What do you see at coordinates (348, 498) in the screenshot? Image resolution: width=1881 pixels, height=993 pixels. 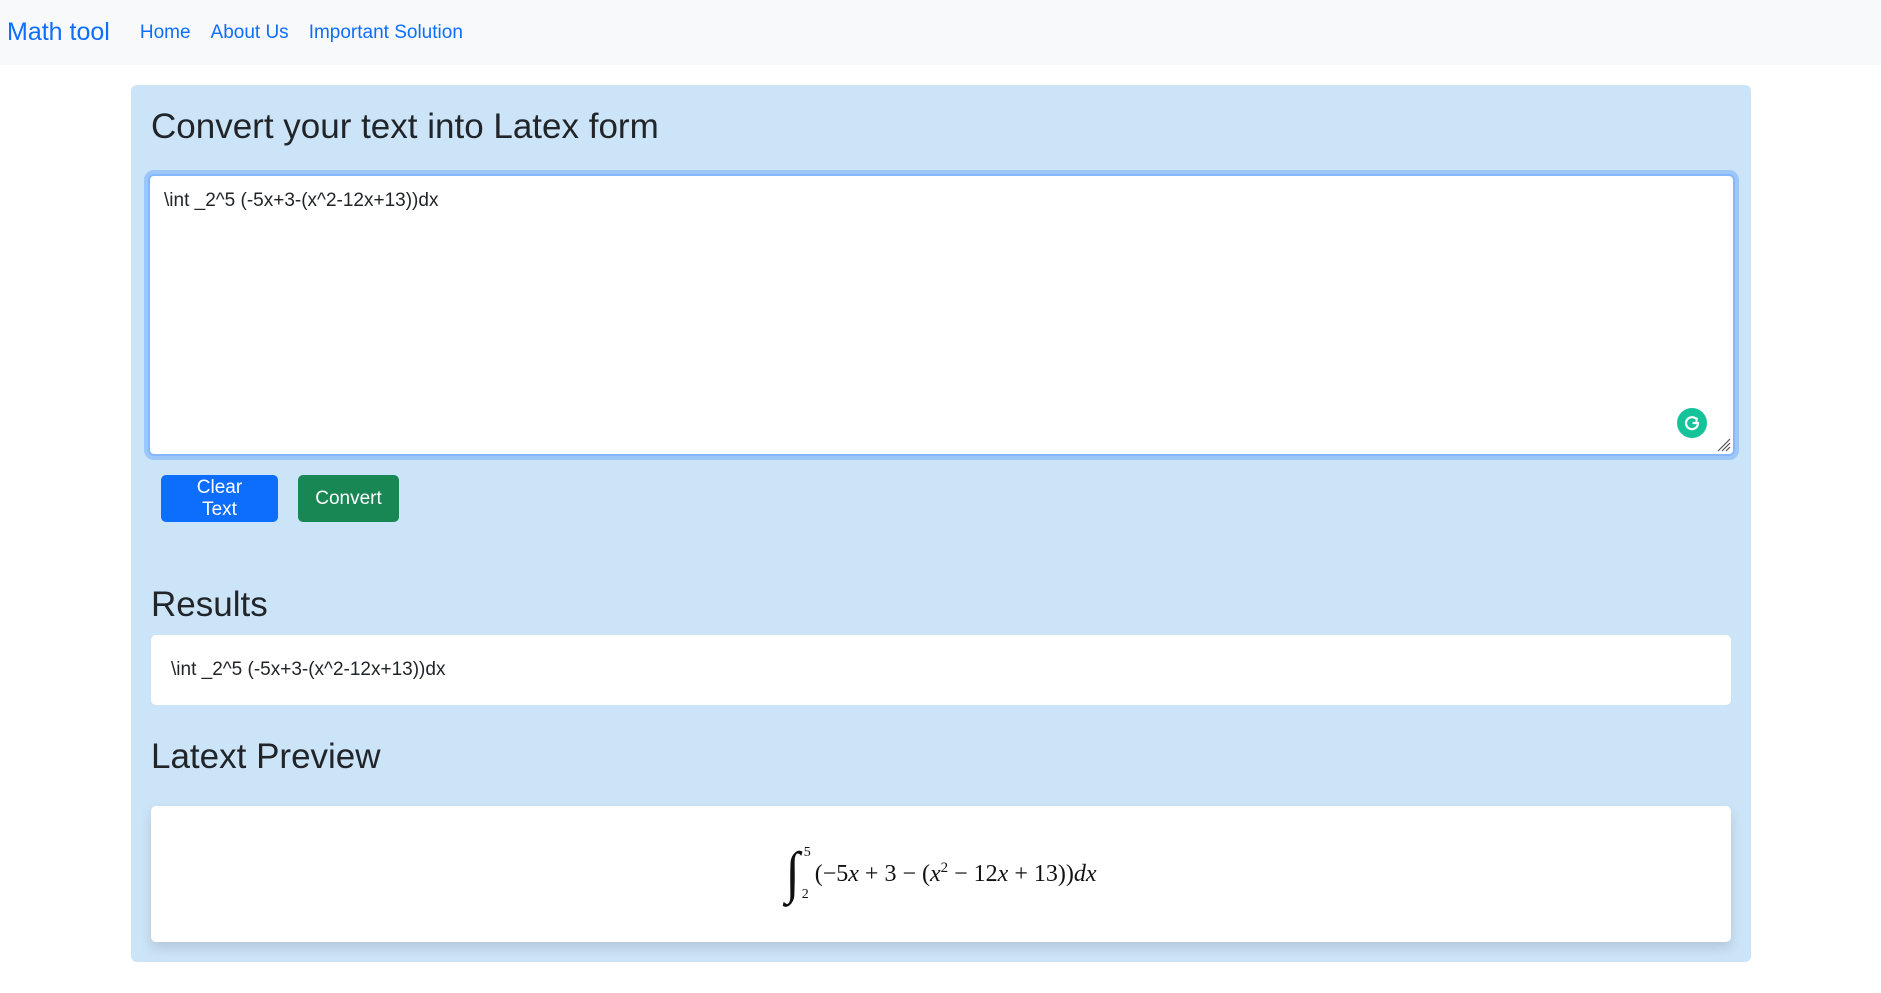 I see `convert-button: Convert` at bounding box center [348, 498].